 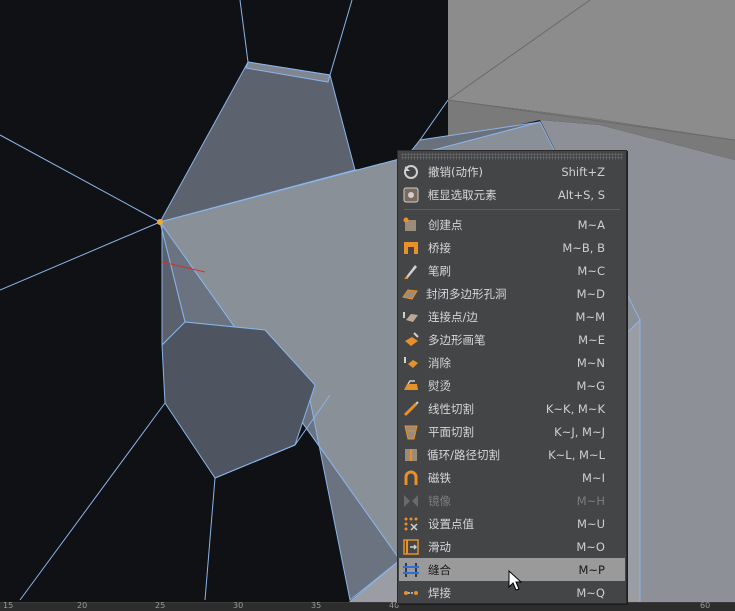 What do you see at coordinates (591, 270) in the screenshot?
I see `menu-item-shortcut: M~C` at bounding box center [591, 270].